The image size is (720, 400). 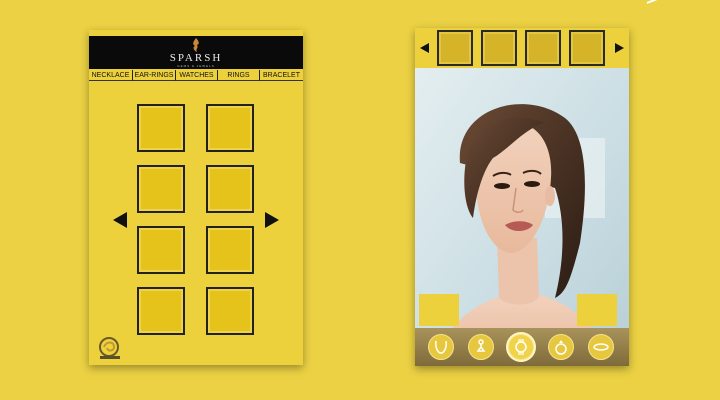 I want to click on tab-ear-rings: EAR-RINGS, so click(x=154, y=75).